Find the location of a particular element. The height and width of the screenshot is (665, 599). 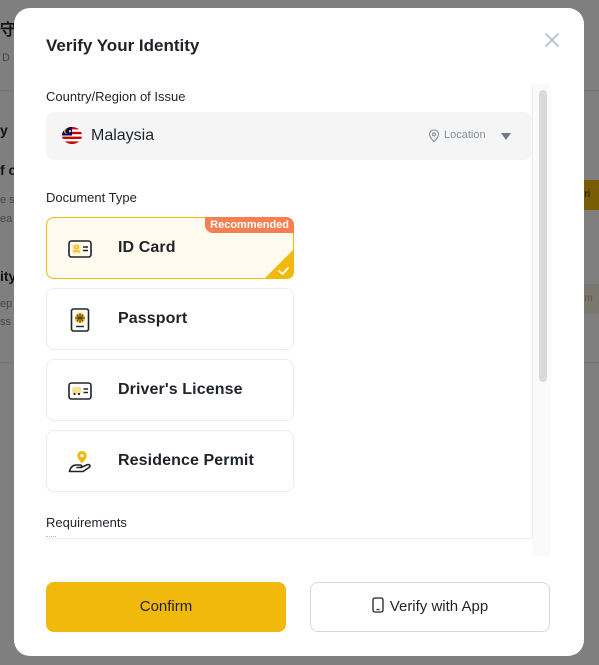

doc-option-drivers-license: Driver's License is located at coordinates (170, 390).